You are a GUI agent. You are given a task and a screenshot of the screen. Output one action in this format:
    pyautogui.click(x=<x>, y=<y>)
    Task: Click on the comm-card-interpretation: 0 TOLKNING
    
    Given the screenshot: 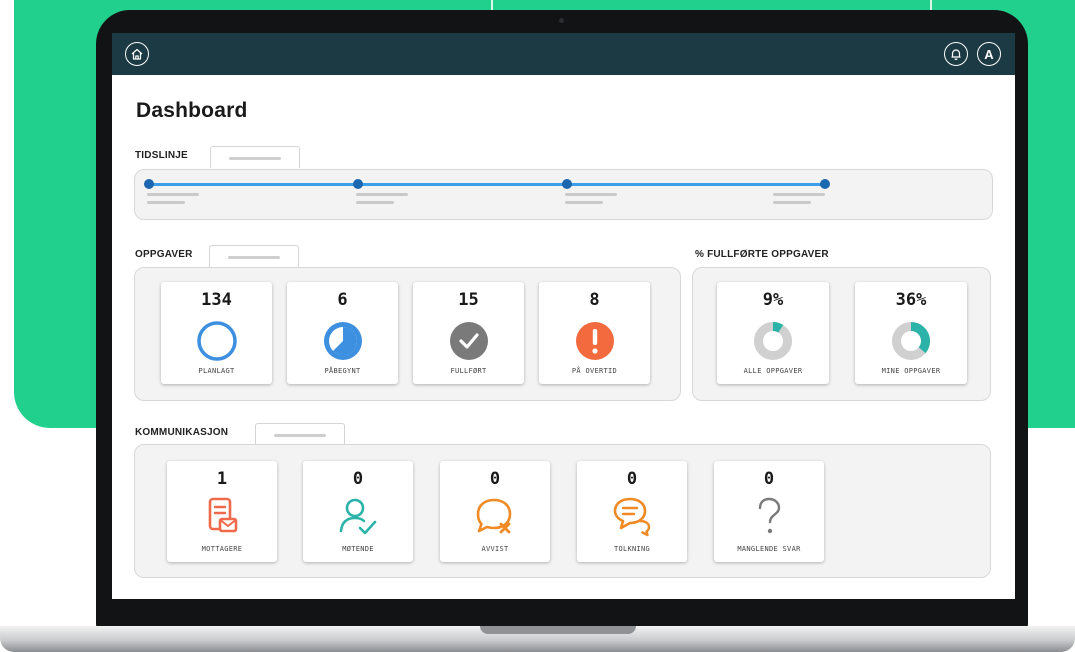 What is the action you would take?
    pyautogui.click(x=632, y=511)
    